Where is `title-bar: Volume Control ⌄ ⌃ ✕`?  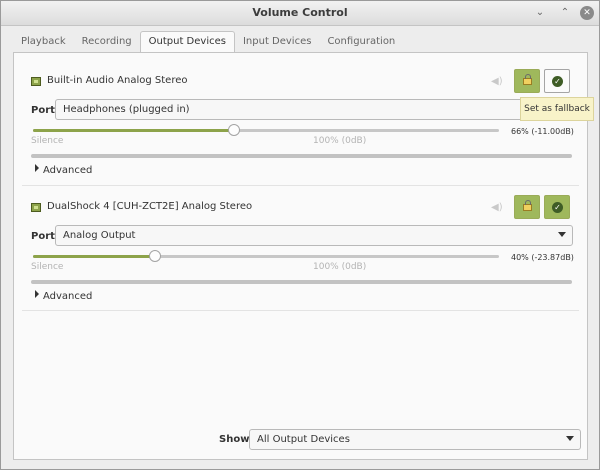 title-bar: Volume Control ⌄ ⌃ ✕ is located at coordinates (300, 13).